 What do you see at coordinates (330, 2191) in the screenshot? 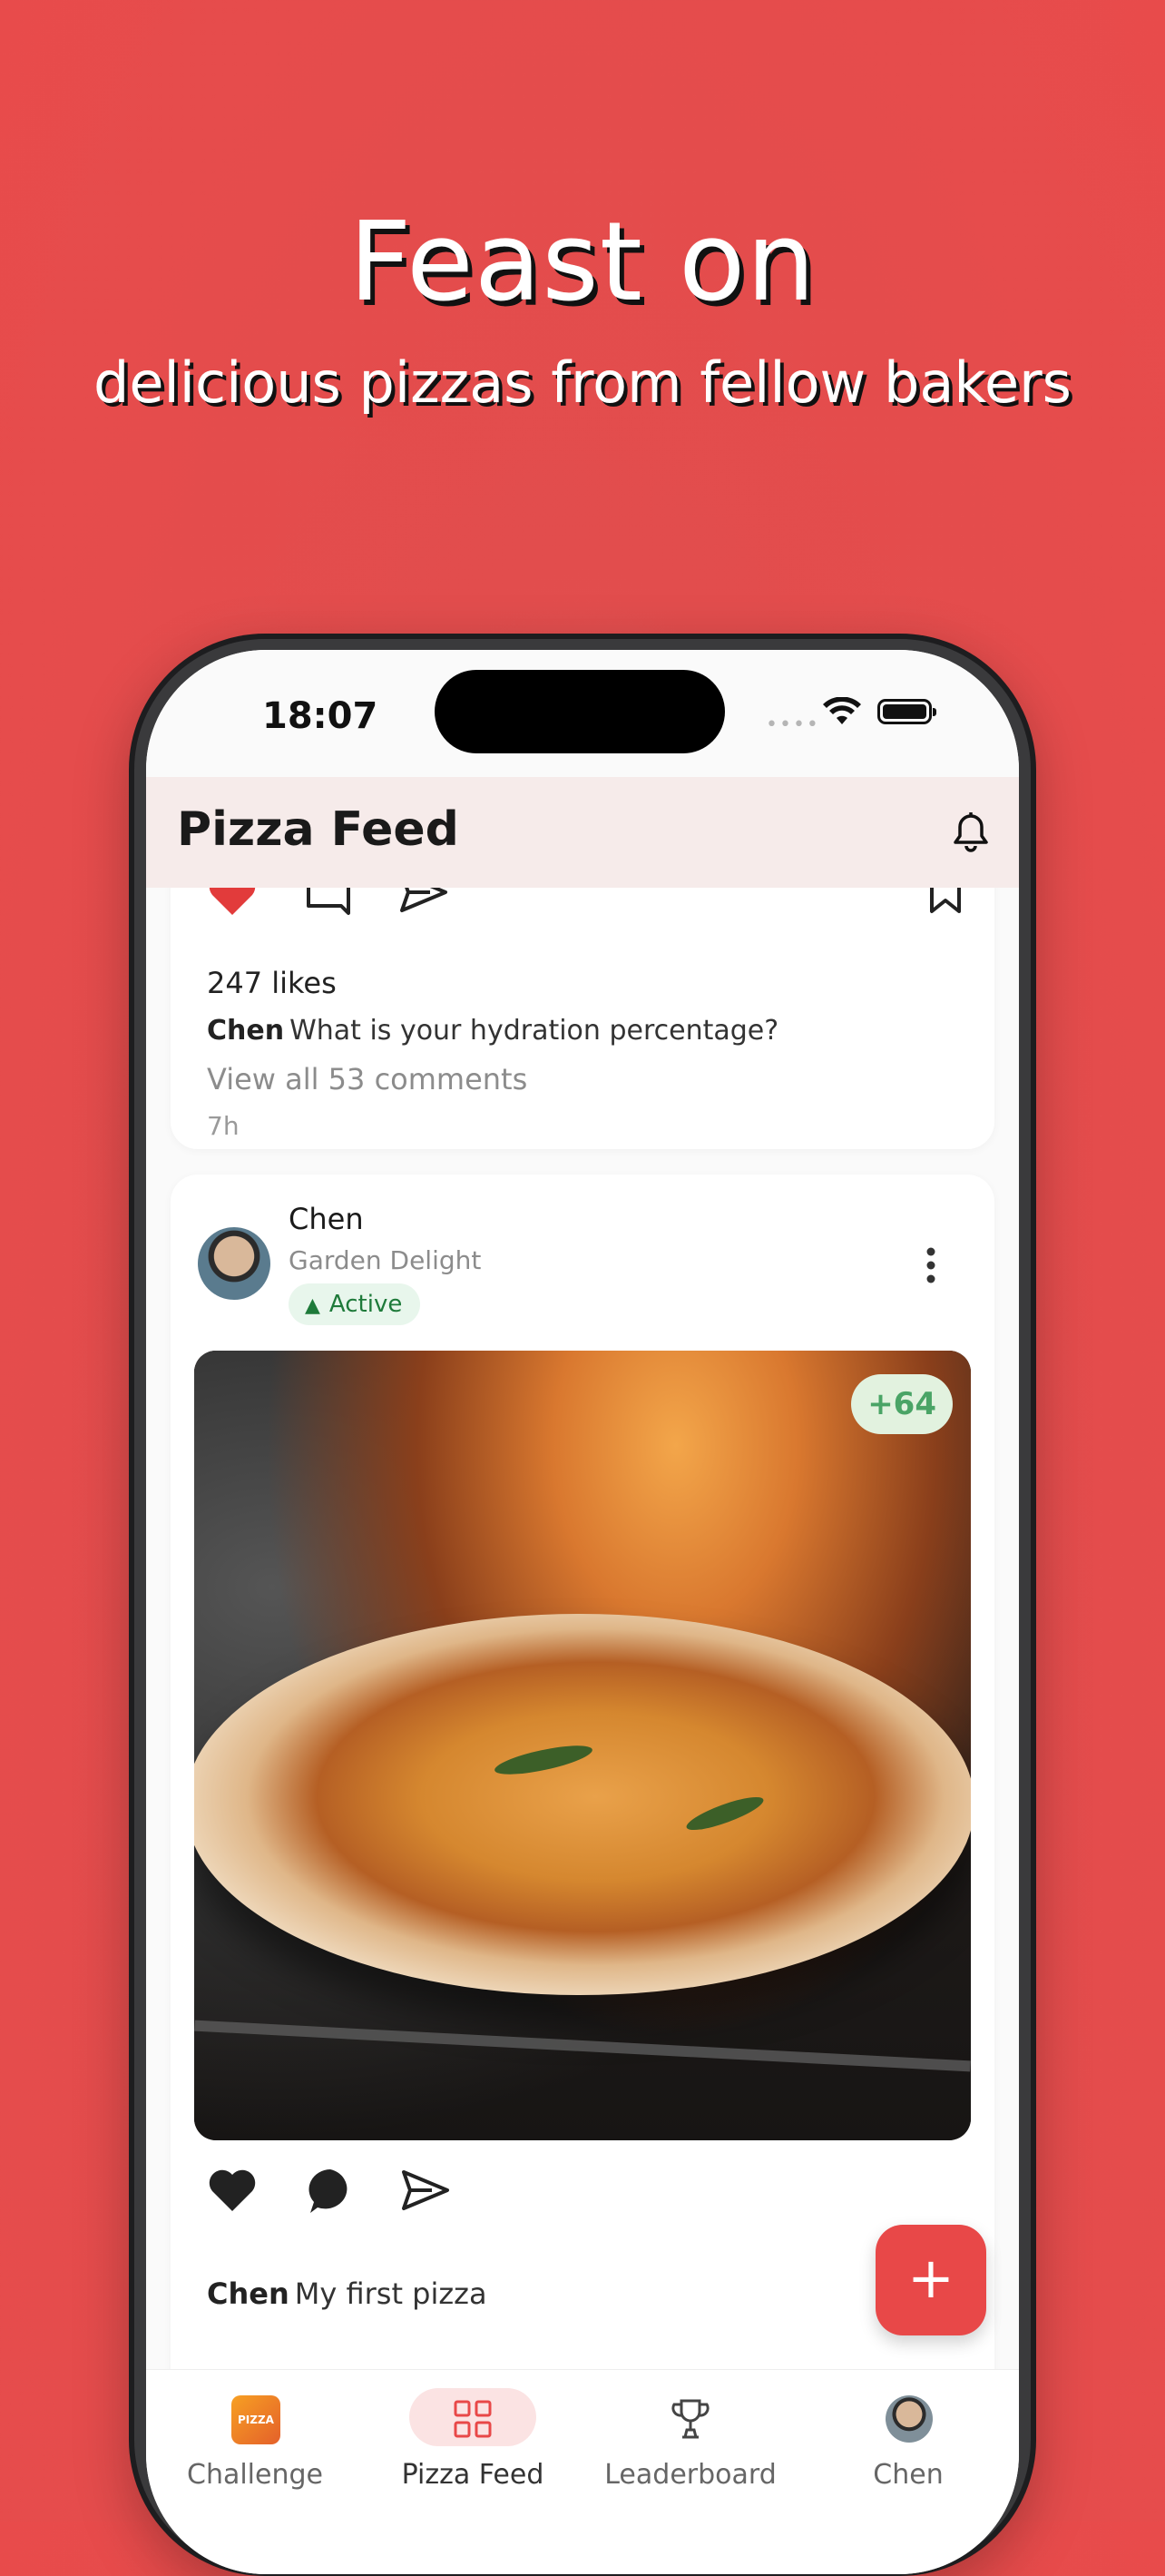
I see `comment-filled-icon` at bounding box center [330, 2191].